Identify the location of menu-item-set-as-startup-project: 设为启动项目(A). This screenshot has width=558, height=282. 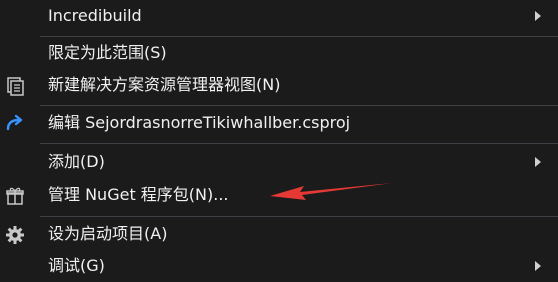
(279, 234).